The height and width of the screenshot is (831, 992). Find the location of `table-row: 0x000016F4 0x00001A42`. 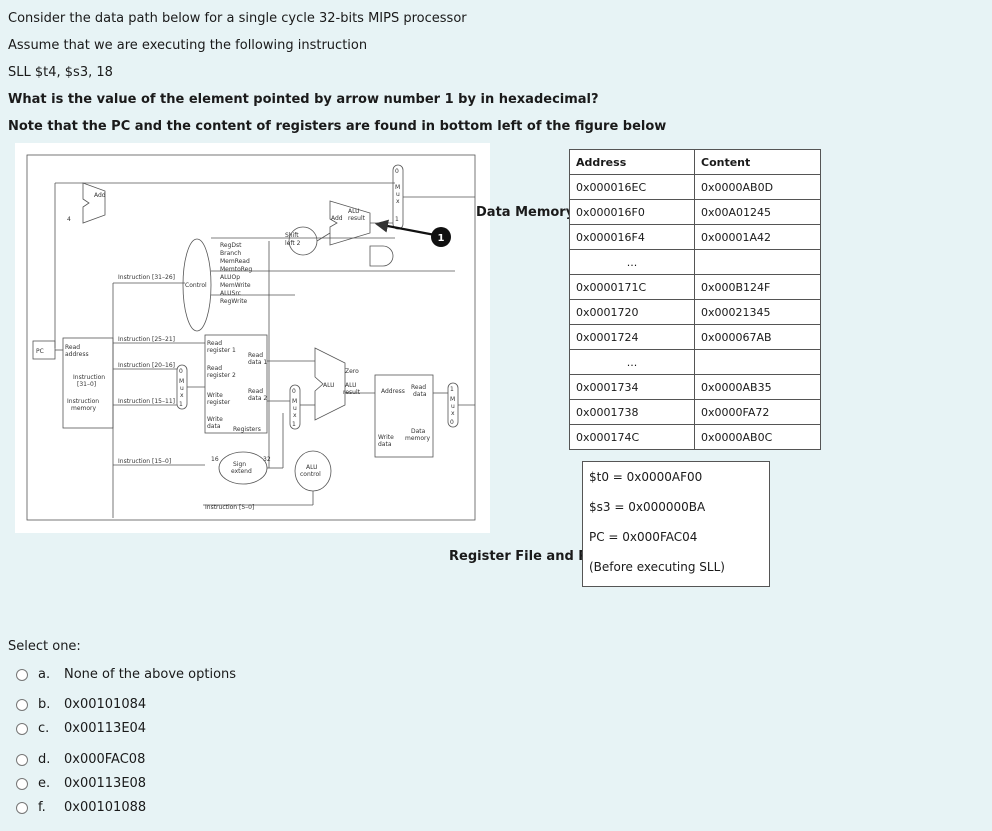

table-row: 0x000016F4 0x00001A42 is located at coordinates (695, 237).